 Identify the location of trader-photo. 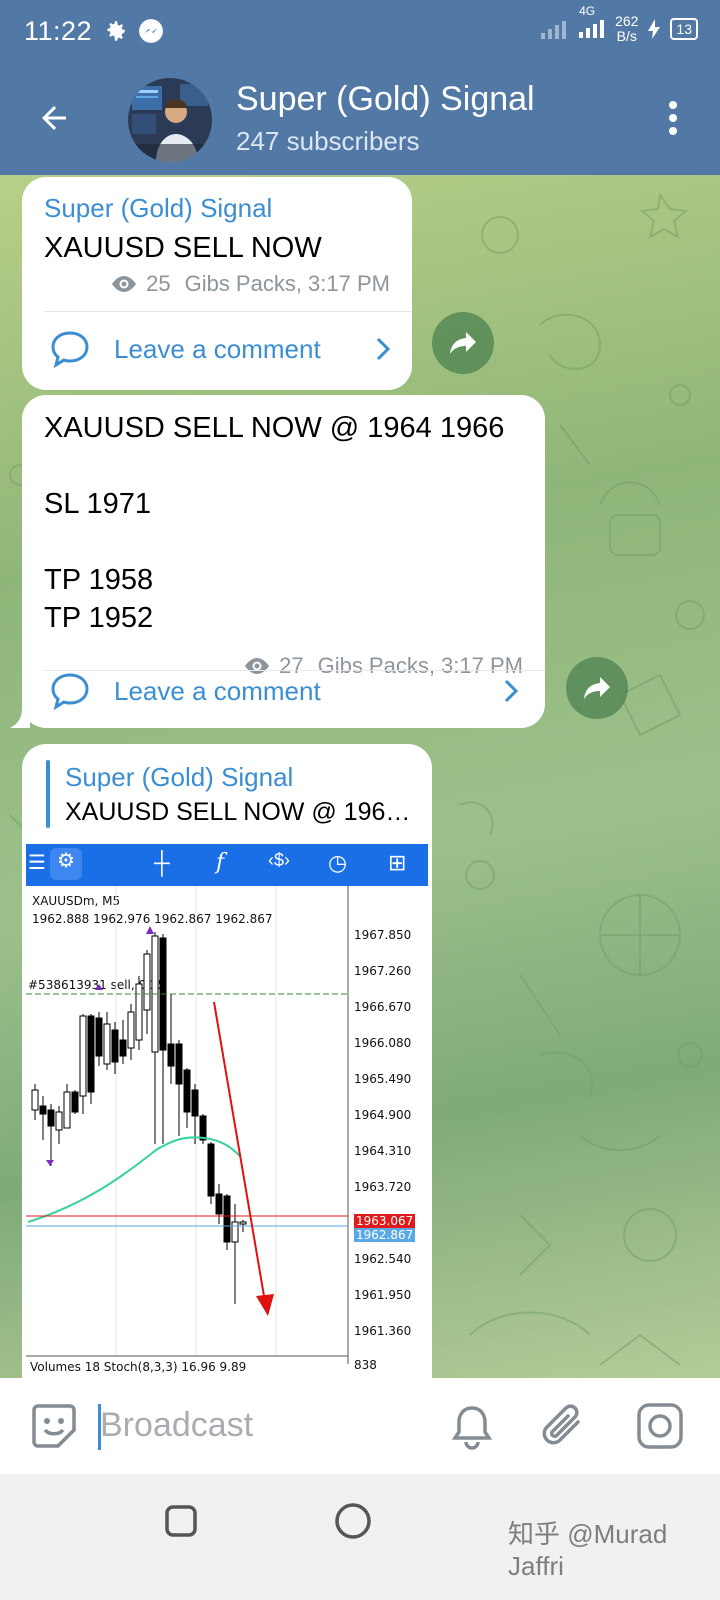
(170, 120).